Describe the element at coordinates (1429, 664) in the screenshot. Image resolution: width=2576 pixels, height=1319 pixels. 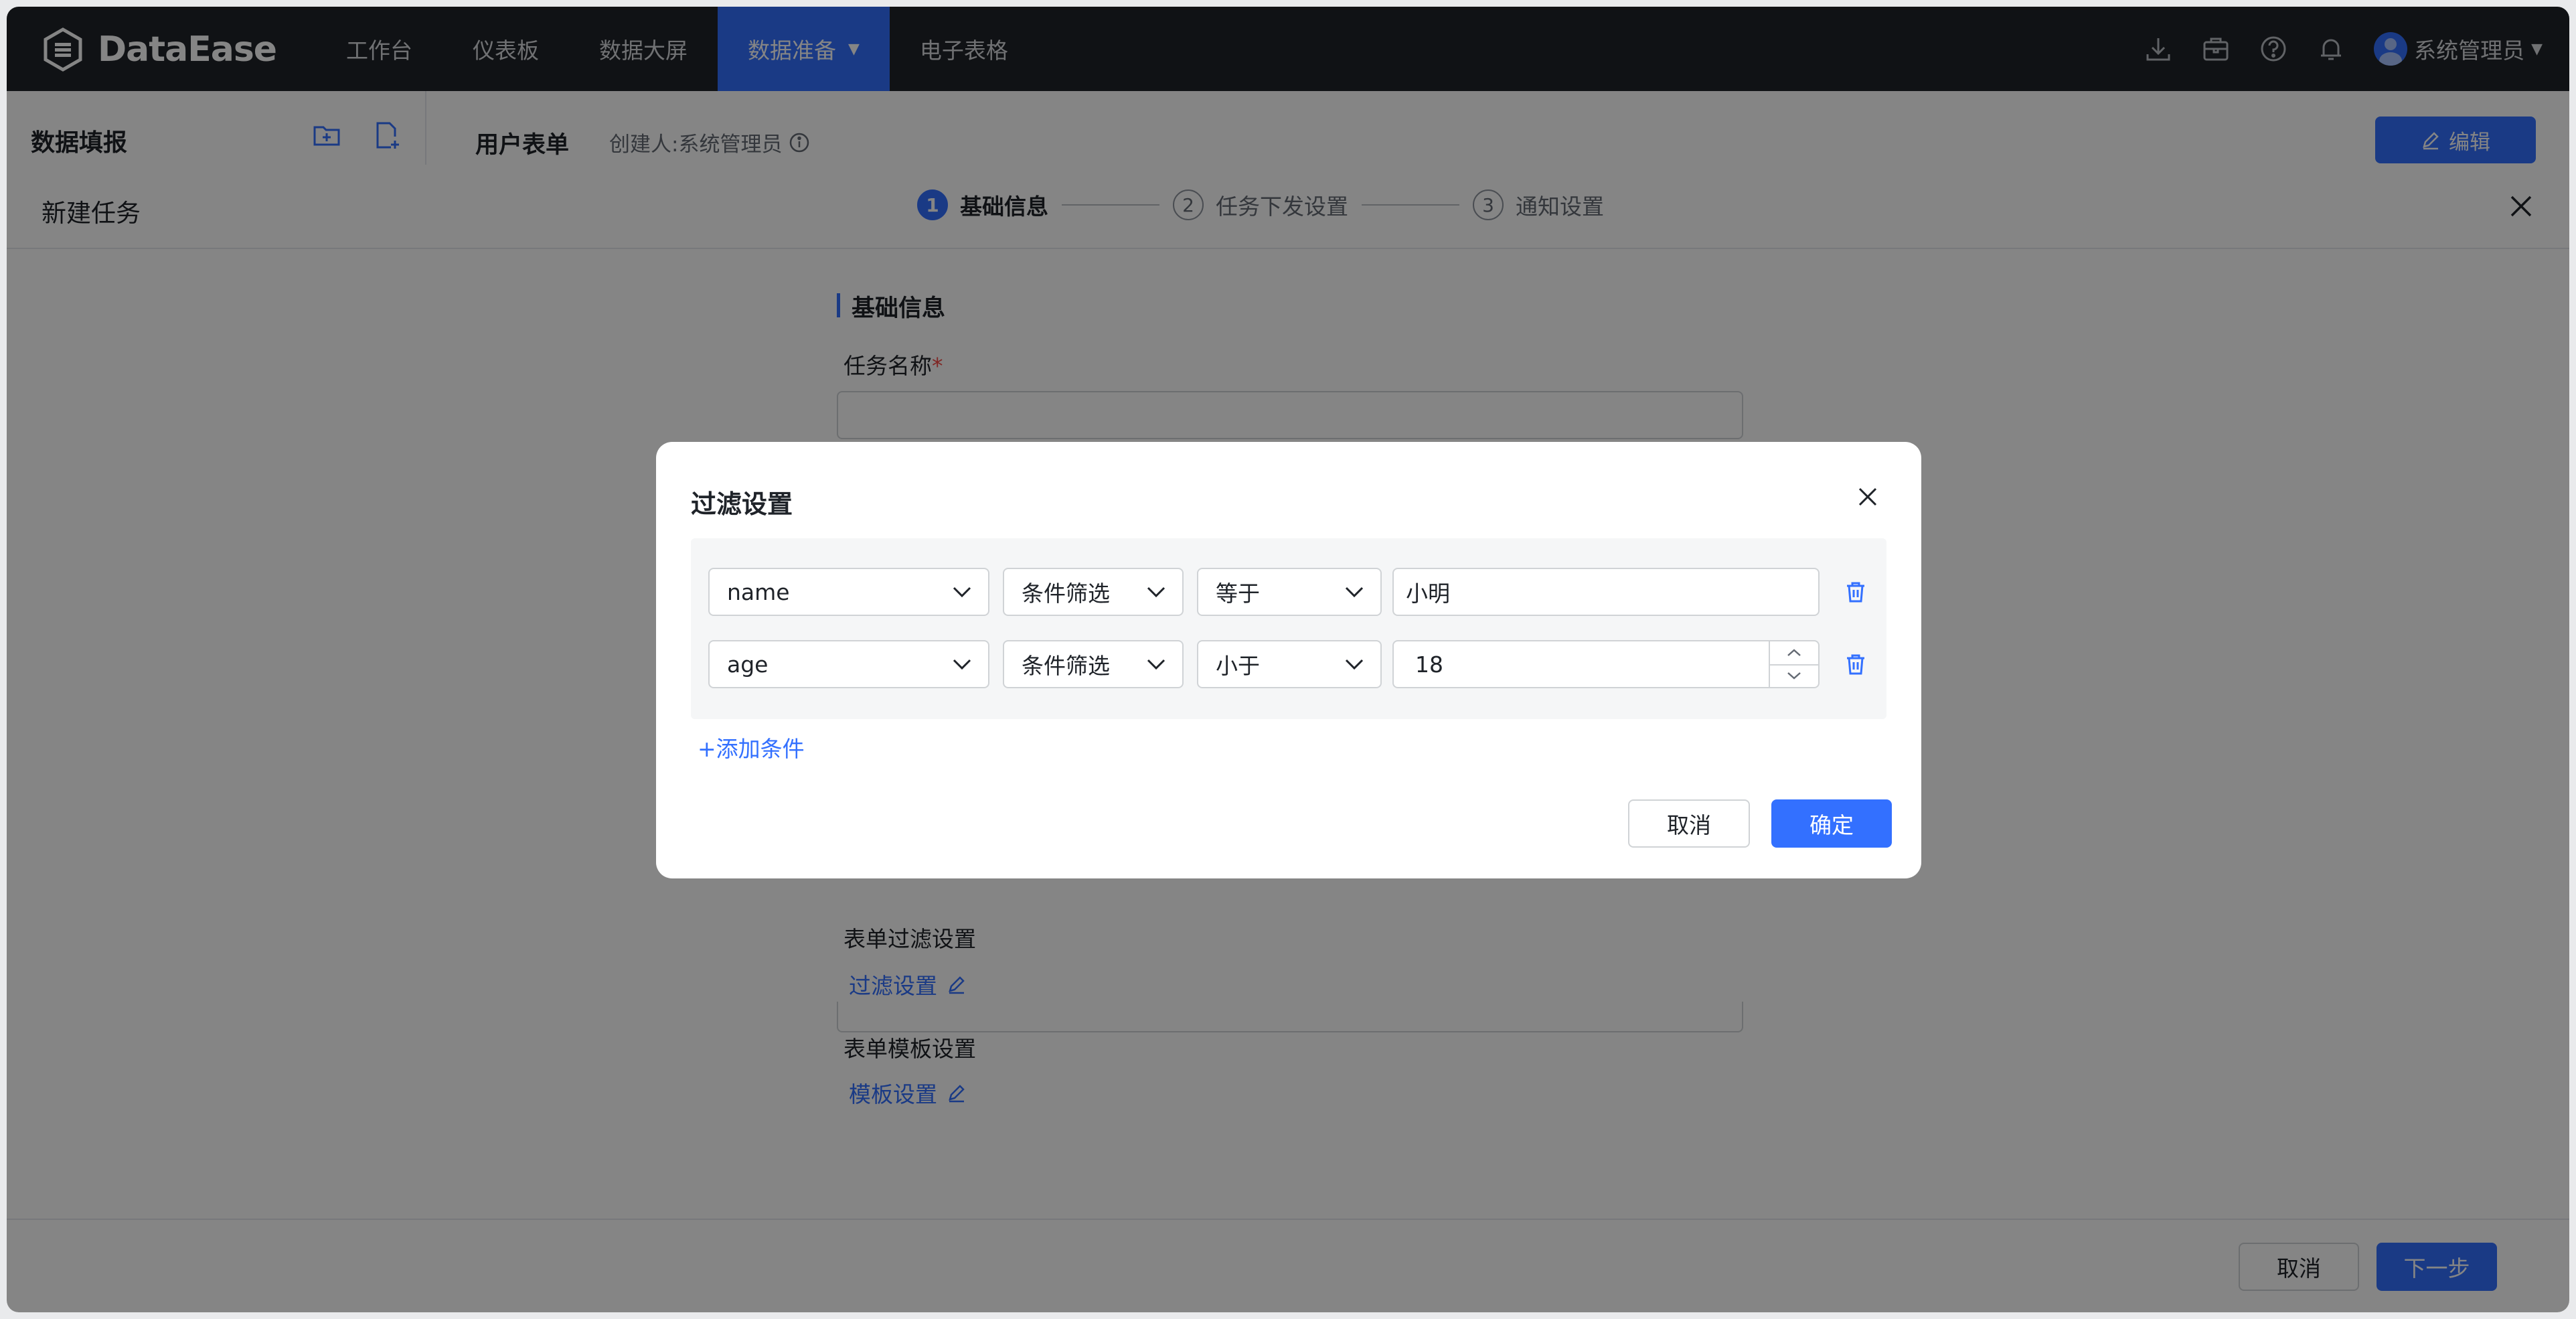
I see `input-value: 18` at that location.